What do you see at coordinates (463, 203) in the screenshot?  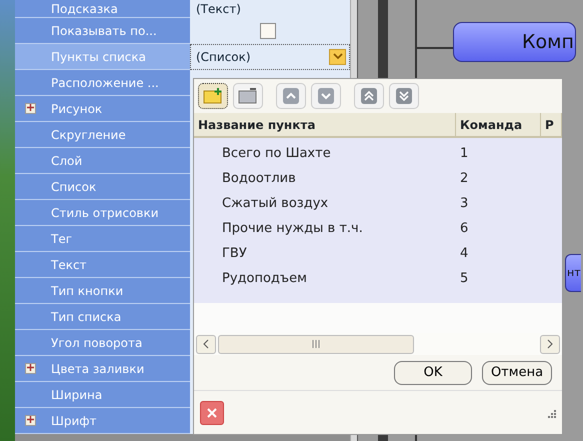 I see `table-cell-text: 3` at bounding box center [463, 203].